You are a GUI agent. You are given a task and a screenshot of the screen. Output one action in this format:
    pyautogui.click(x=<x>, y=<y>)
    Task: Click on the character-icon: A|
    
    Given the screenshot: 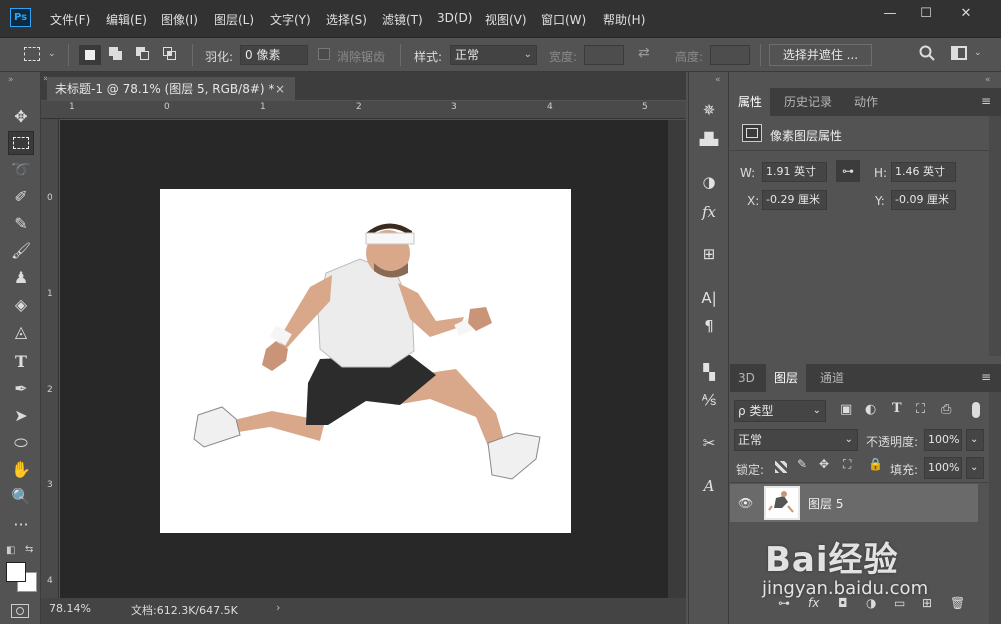 What is the action you would take?
    pyautogui.click(x=709, y=298)
    